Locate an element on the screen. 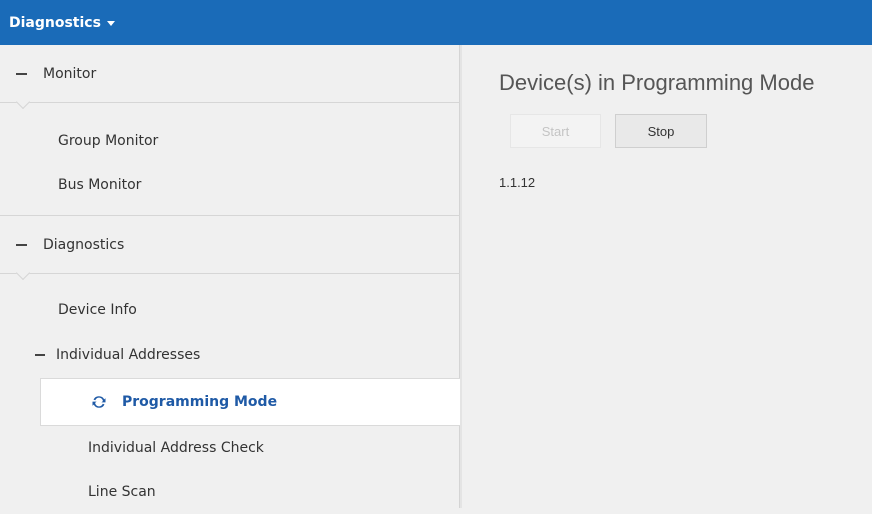 The height and width of the screenshot is (514, 872). sidebar-item-label: Line Scan is located at coordinates (122, 492).